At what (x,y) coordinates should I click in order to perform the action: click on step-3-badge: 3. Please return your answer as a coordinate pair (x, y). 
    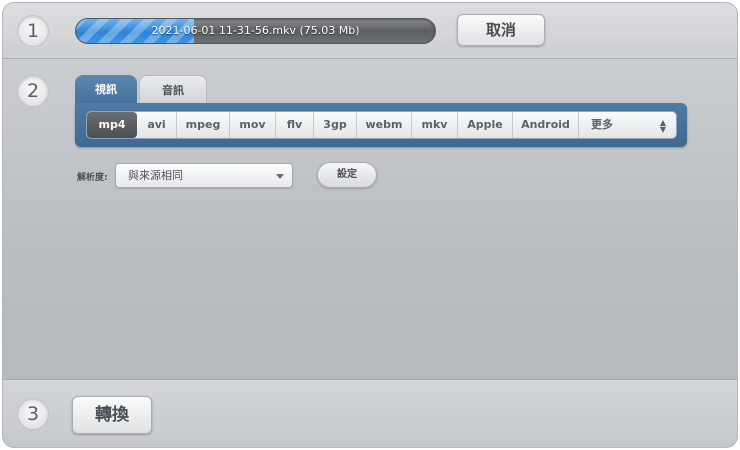
    Looking at the image, I should click on (33, 414).